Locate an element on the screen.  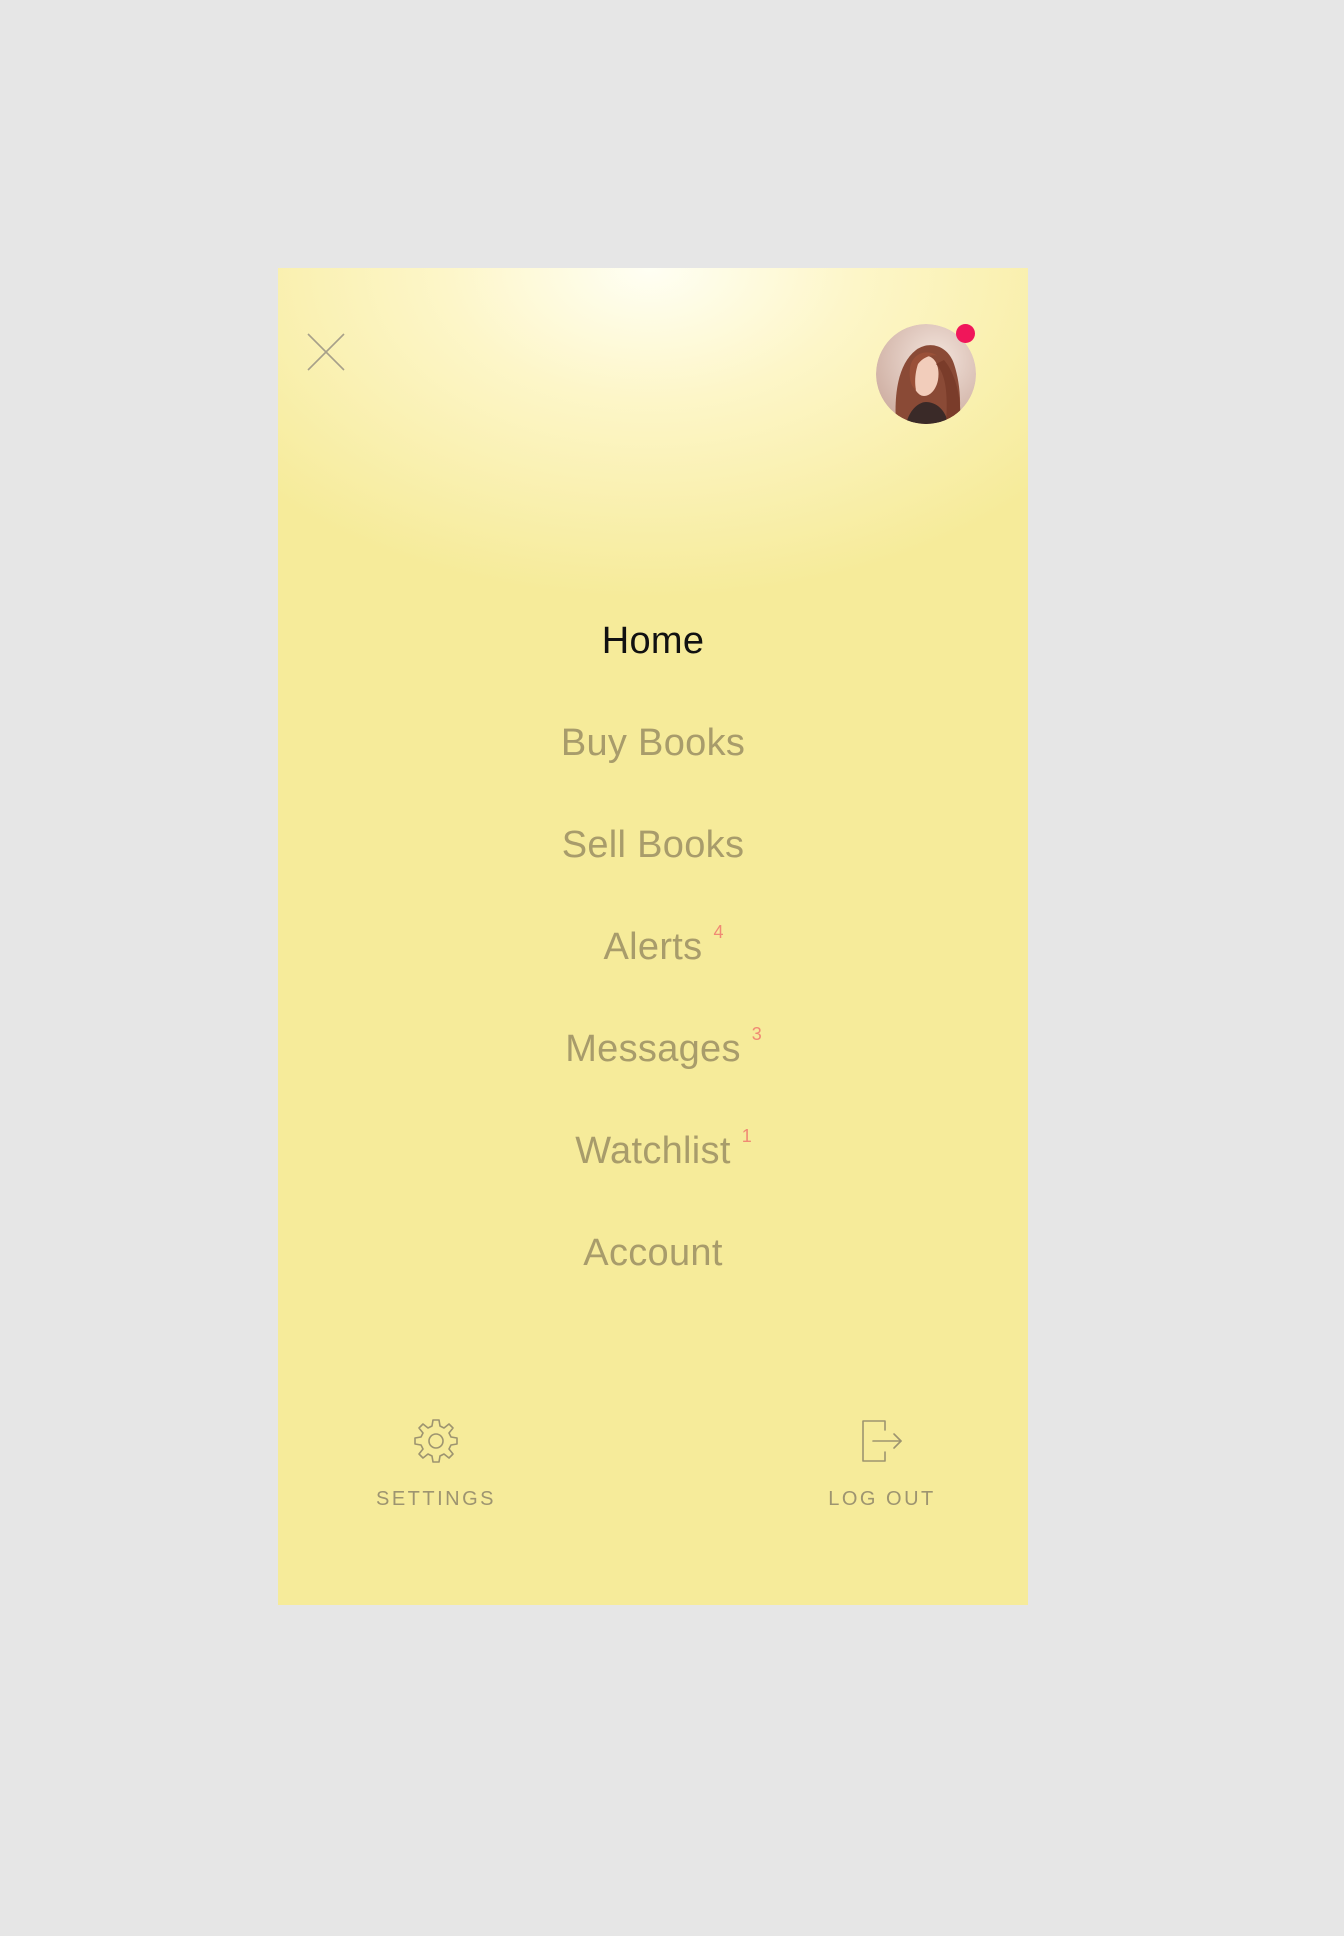
menu-item-messages: Messages 3 is located at coordinates (653, 1049).